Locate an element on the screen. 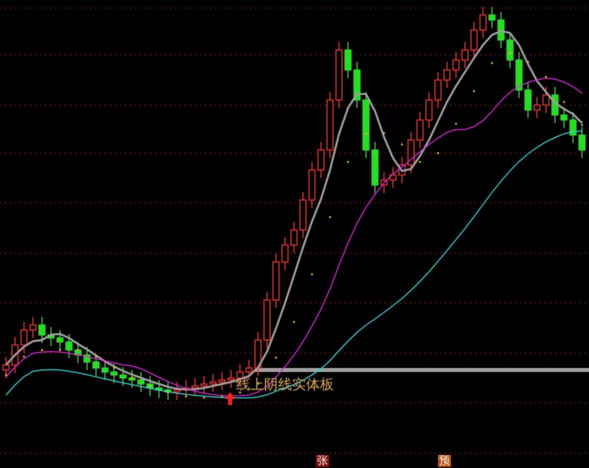 Image resolution: width=589 pixels, height=468 pixels. up-arrow-icon is located at coordinates (230, 398).